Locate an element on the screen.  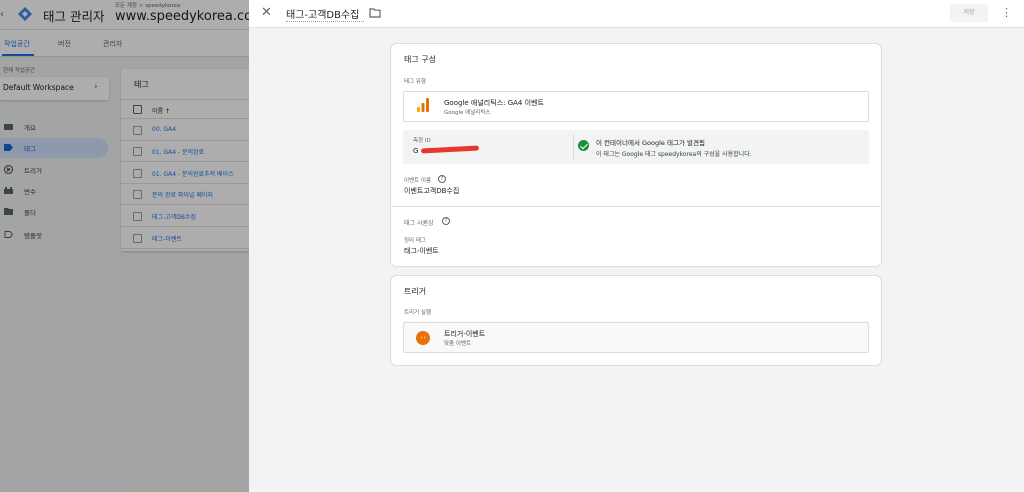
save-button: 저장 is located at coordinates (969, 13).